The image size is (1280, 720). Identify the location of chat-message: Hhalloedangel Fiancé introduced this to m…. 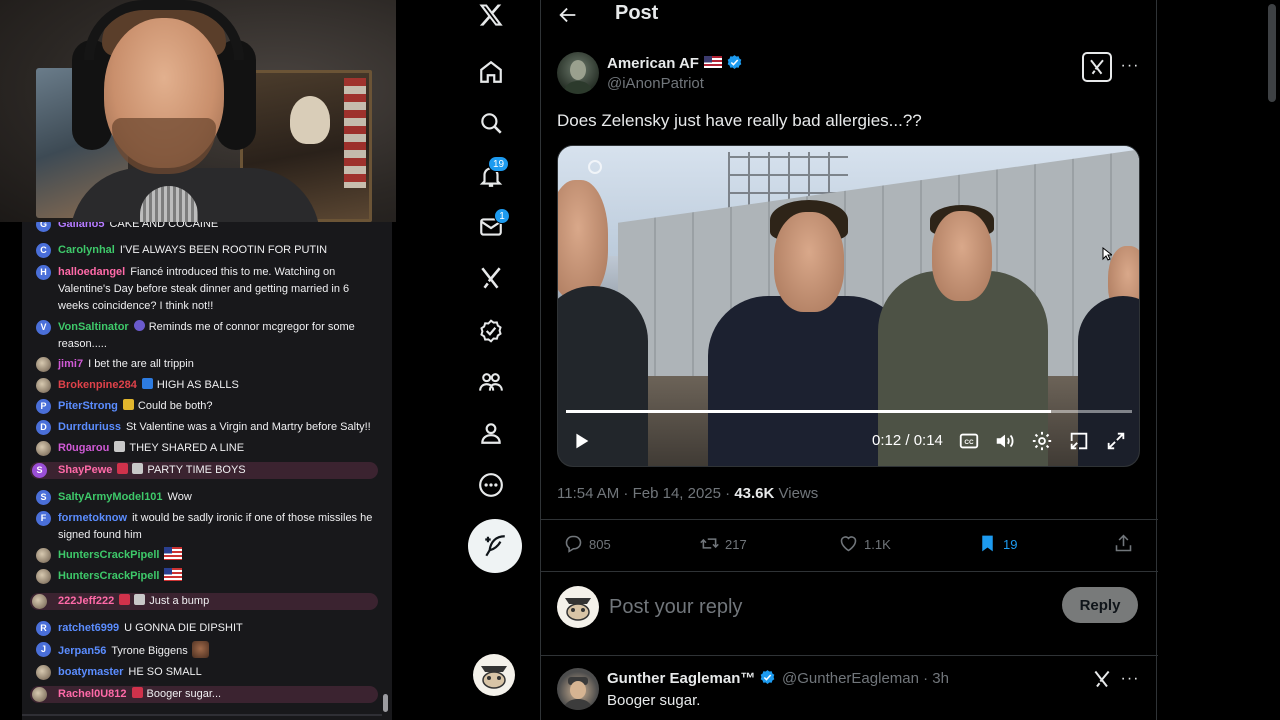
(204, 289).